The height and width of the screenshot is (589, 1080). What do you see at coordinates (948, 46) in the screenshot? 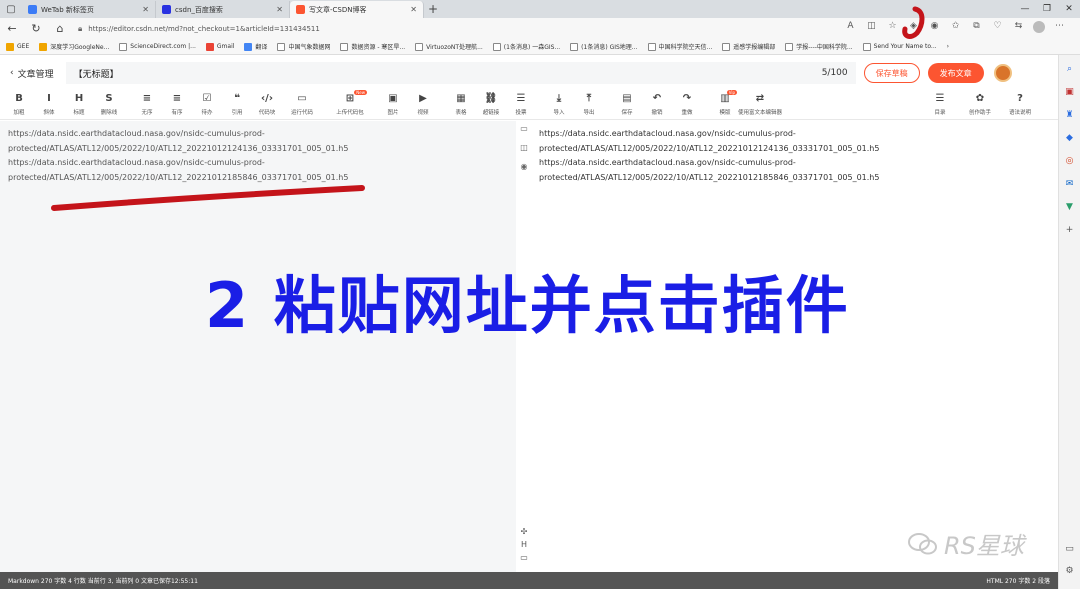
I see `bookmarks-overflow-icon: ›` at bounding box center [948, 46].